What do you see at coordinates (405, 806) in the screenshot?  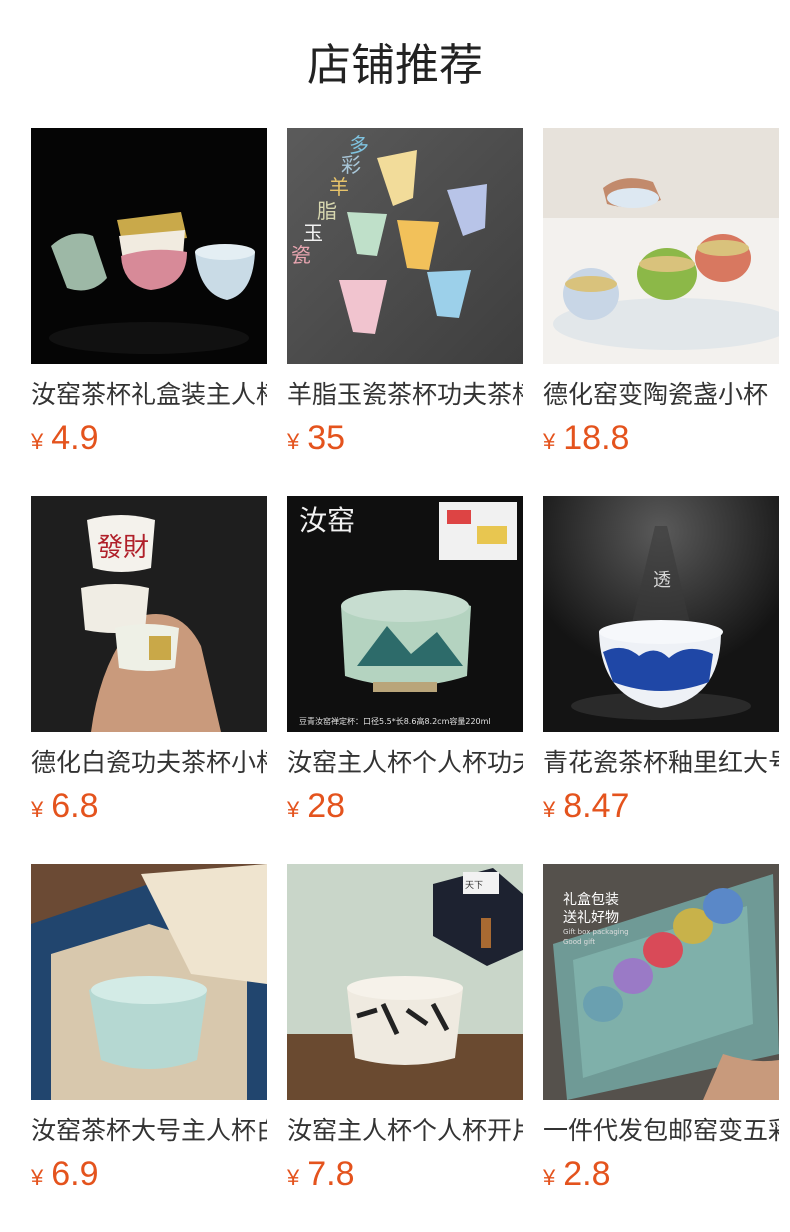 I see `product-price: ¥28` at bounding box center [405, 806].